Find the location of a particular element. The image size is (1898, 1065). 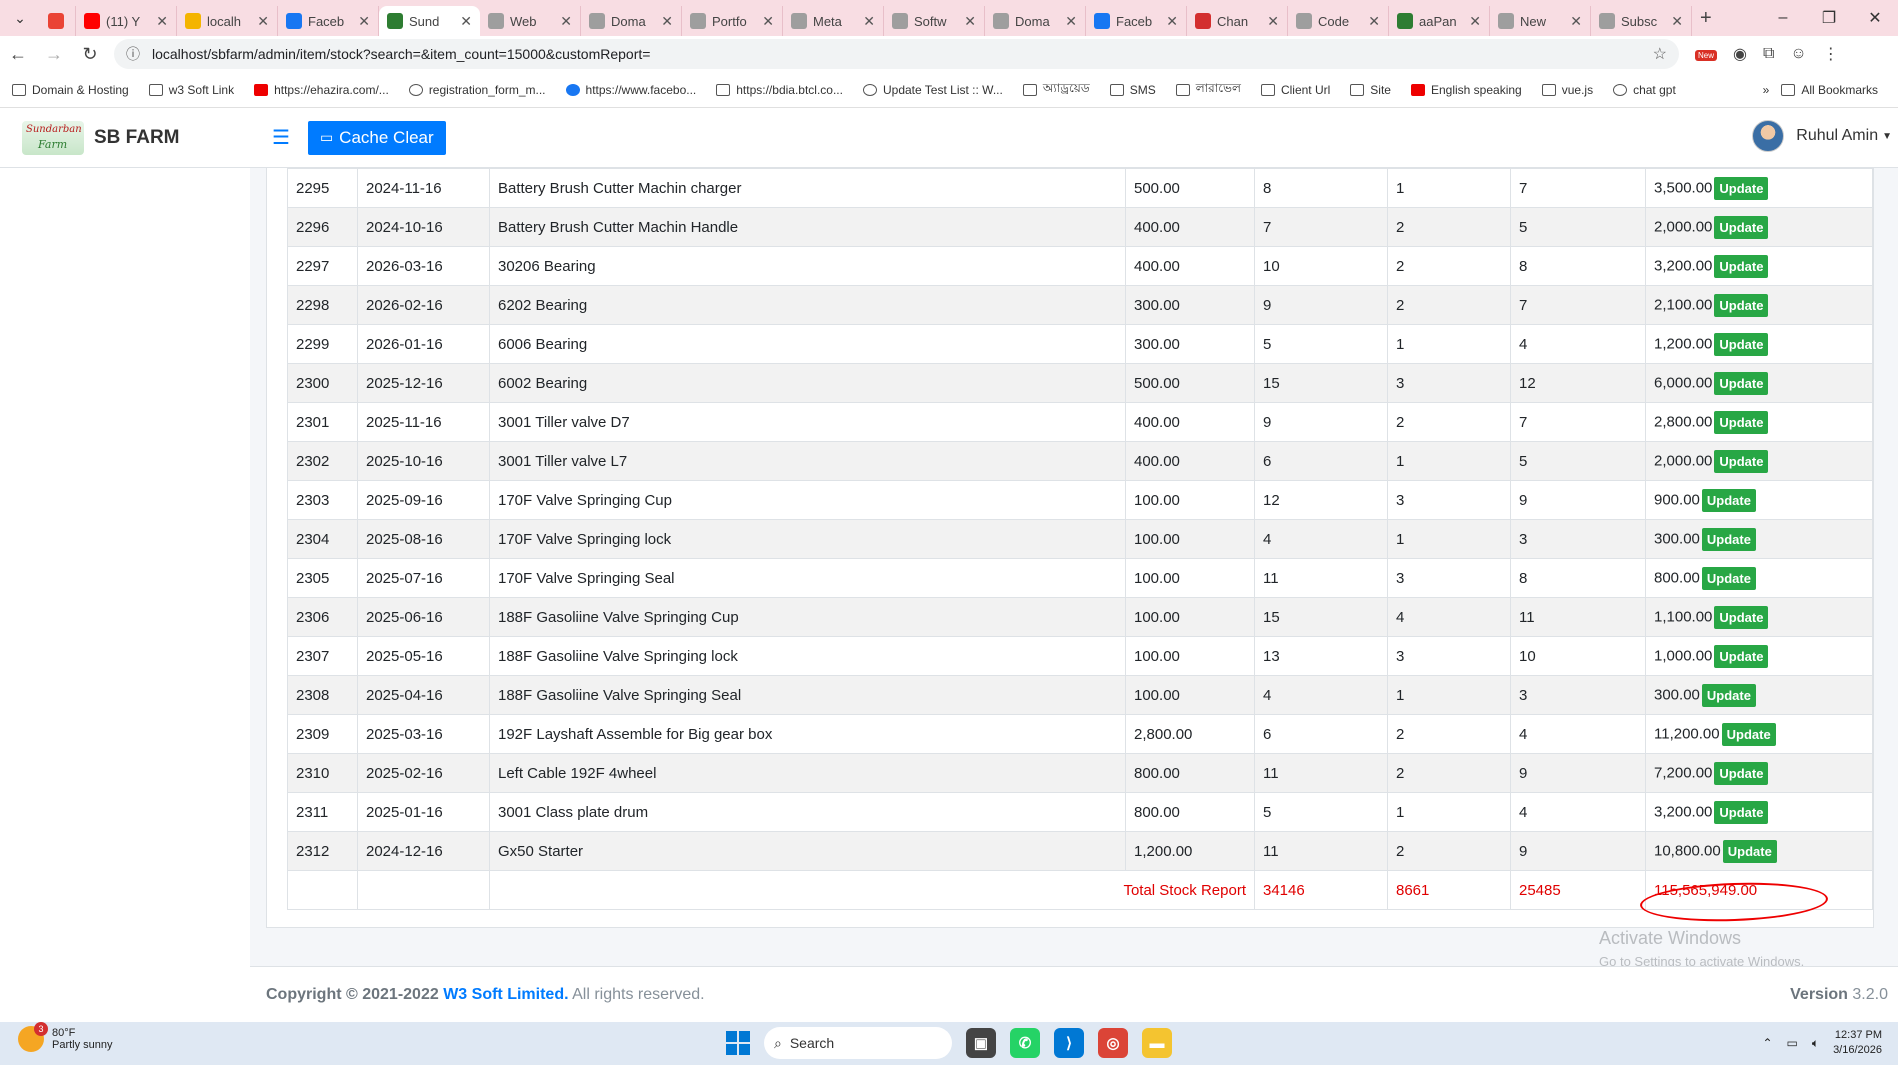

more-bookmarks-button: » is located at coordinates (1766, 90).